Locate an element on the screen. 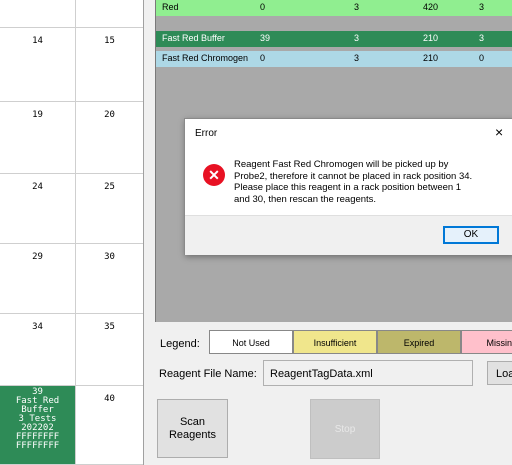 Image resolution: width=512 pixels, height=465 pixels. table-row: Red 0 3 420 3 is located at coordinates (334, 8).